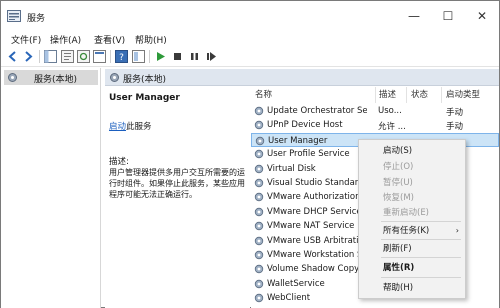 The height and width of the screenshot is (308, 500). What do you see at coordinates (289, 298) in the screenshot?
I see `service-name: WebClient` at bounding box center [289, 298].